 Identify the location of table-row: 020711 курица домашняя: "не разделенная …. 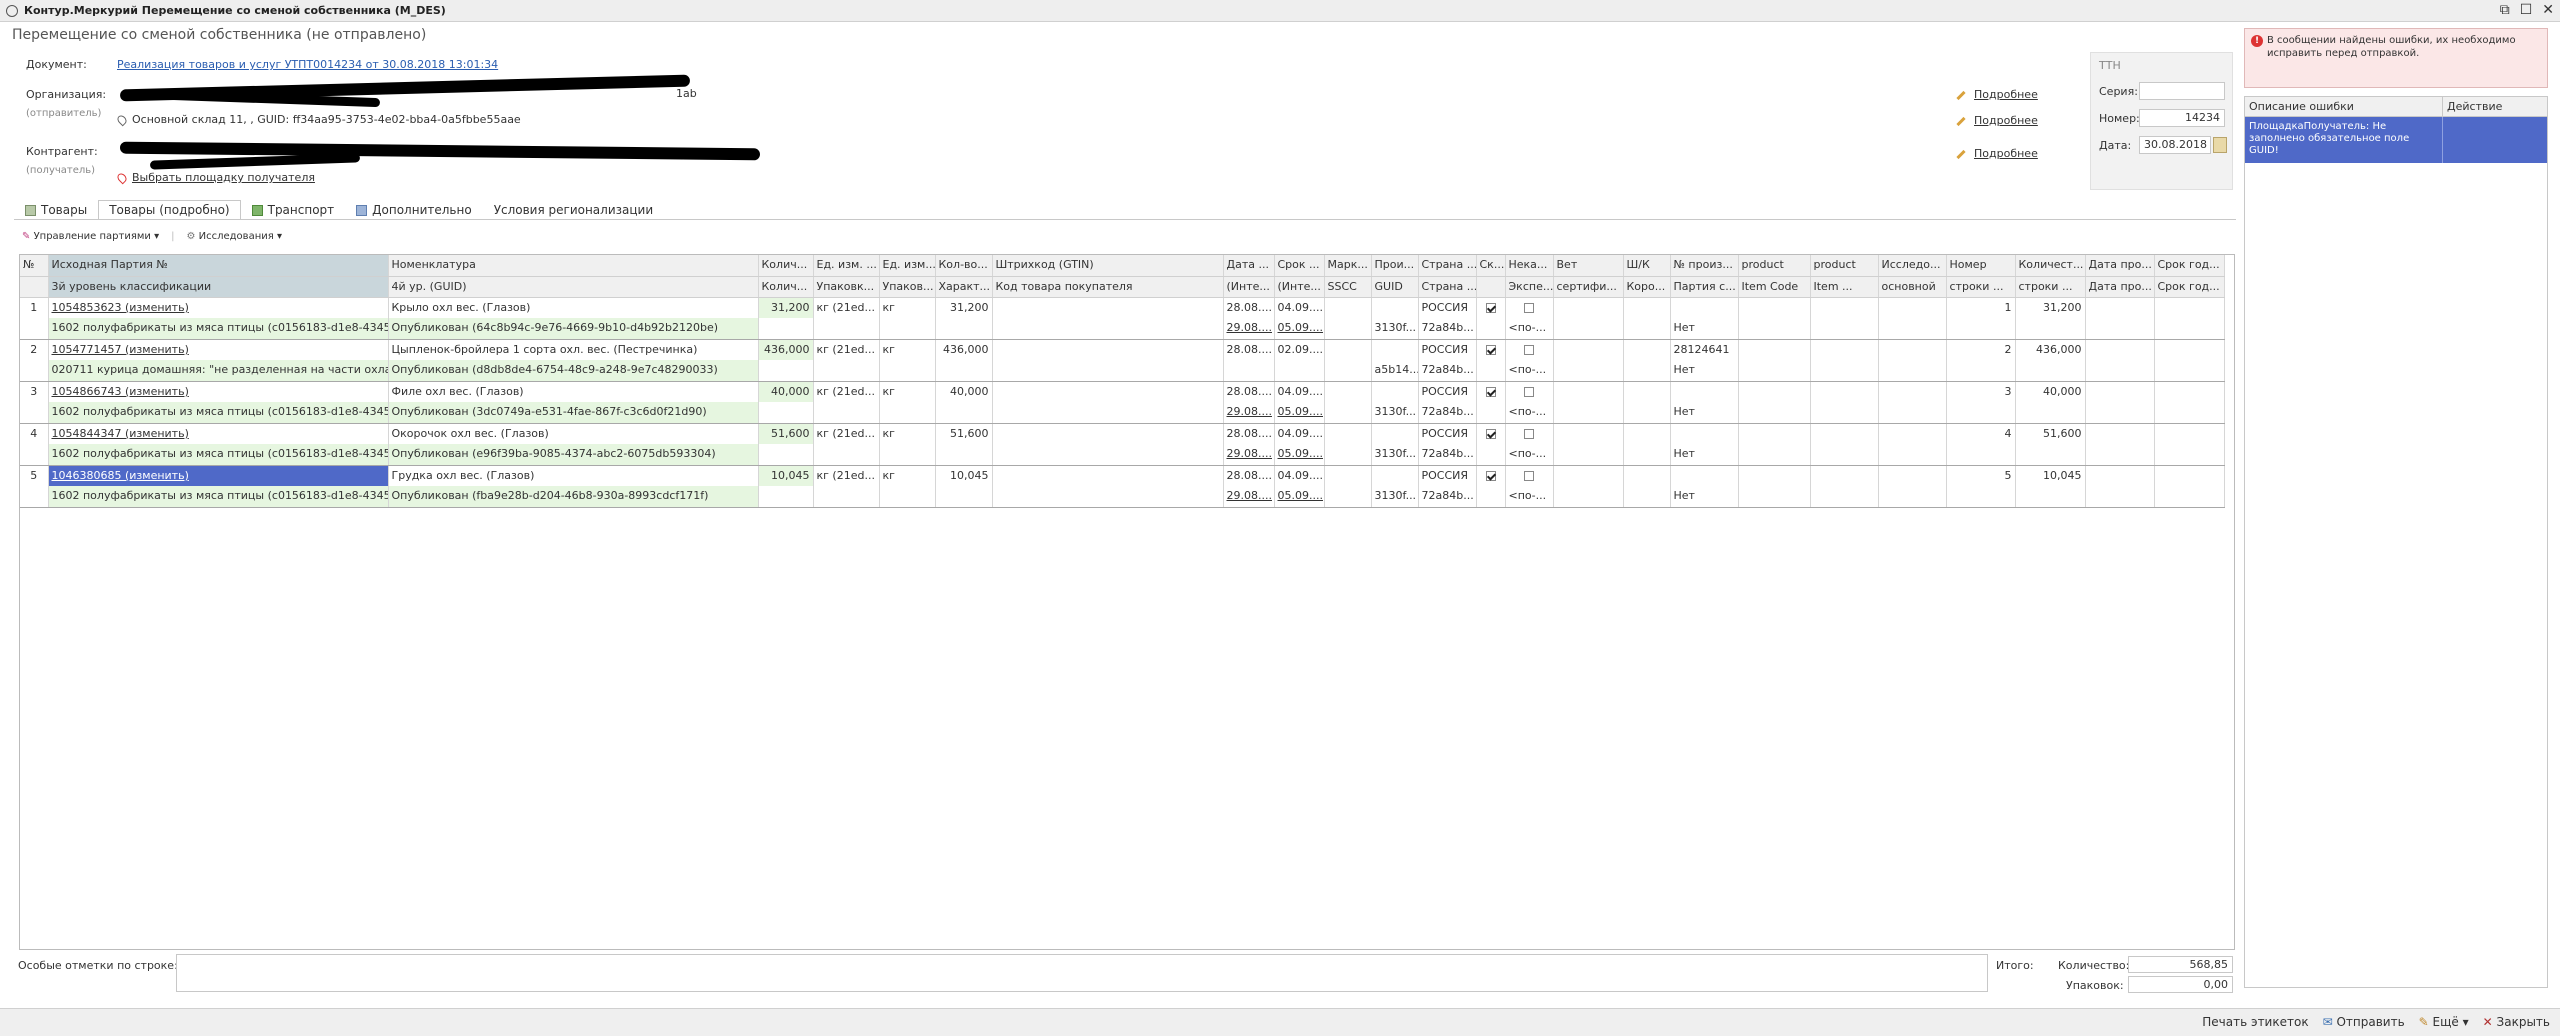
(1122, 371).